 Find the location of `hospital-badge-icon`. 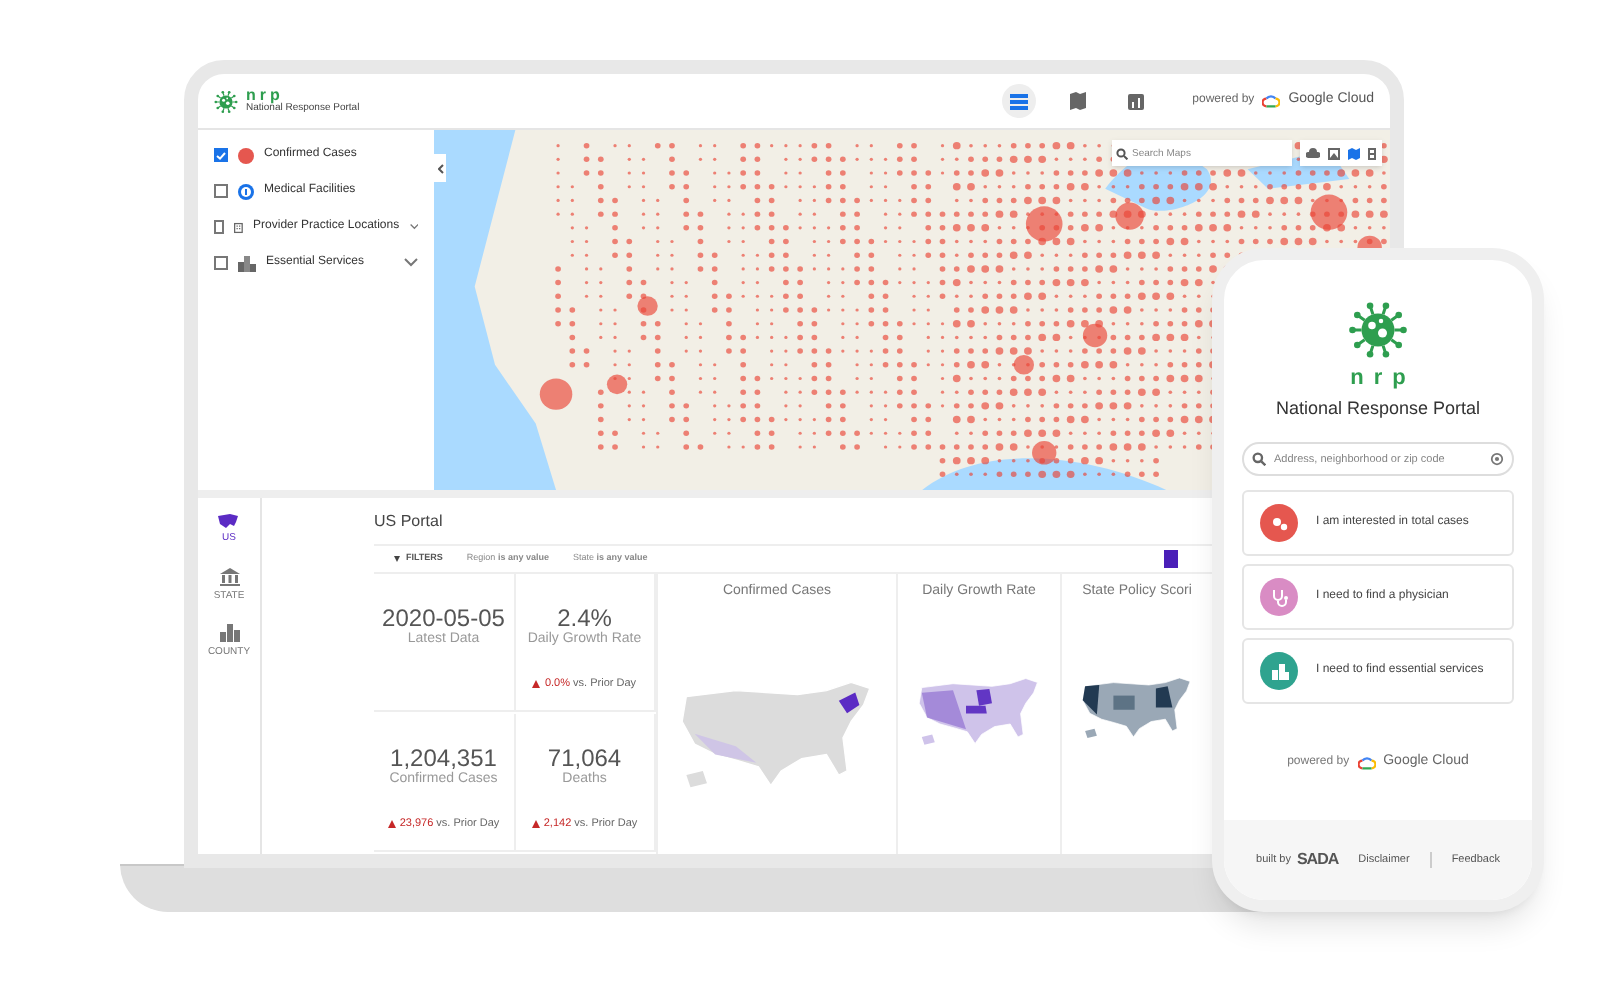

hospital-badge-icon is located at coordinates (246, 191).